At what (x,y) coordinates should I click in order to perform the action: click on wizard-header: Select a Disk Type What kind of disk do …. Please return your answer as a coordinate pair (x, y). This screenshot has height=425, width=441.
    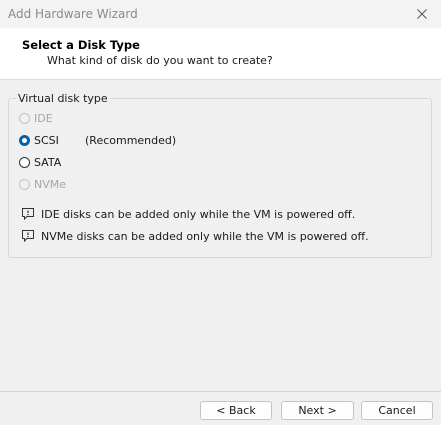
    Looking at the image, I should click on (220, 54).